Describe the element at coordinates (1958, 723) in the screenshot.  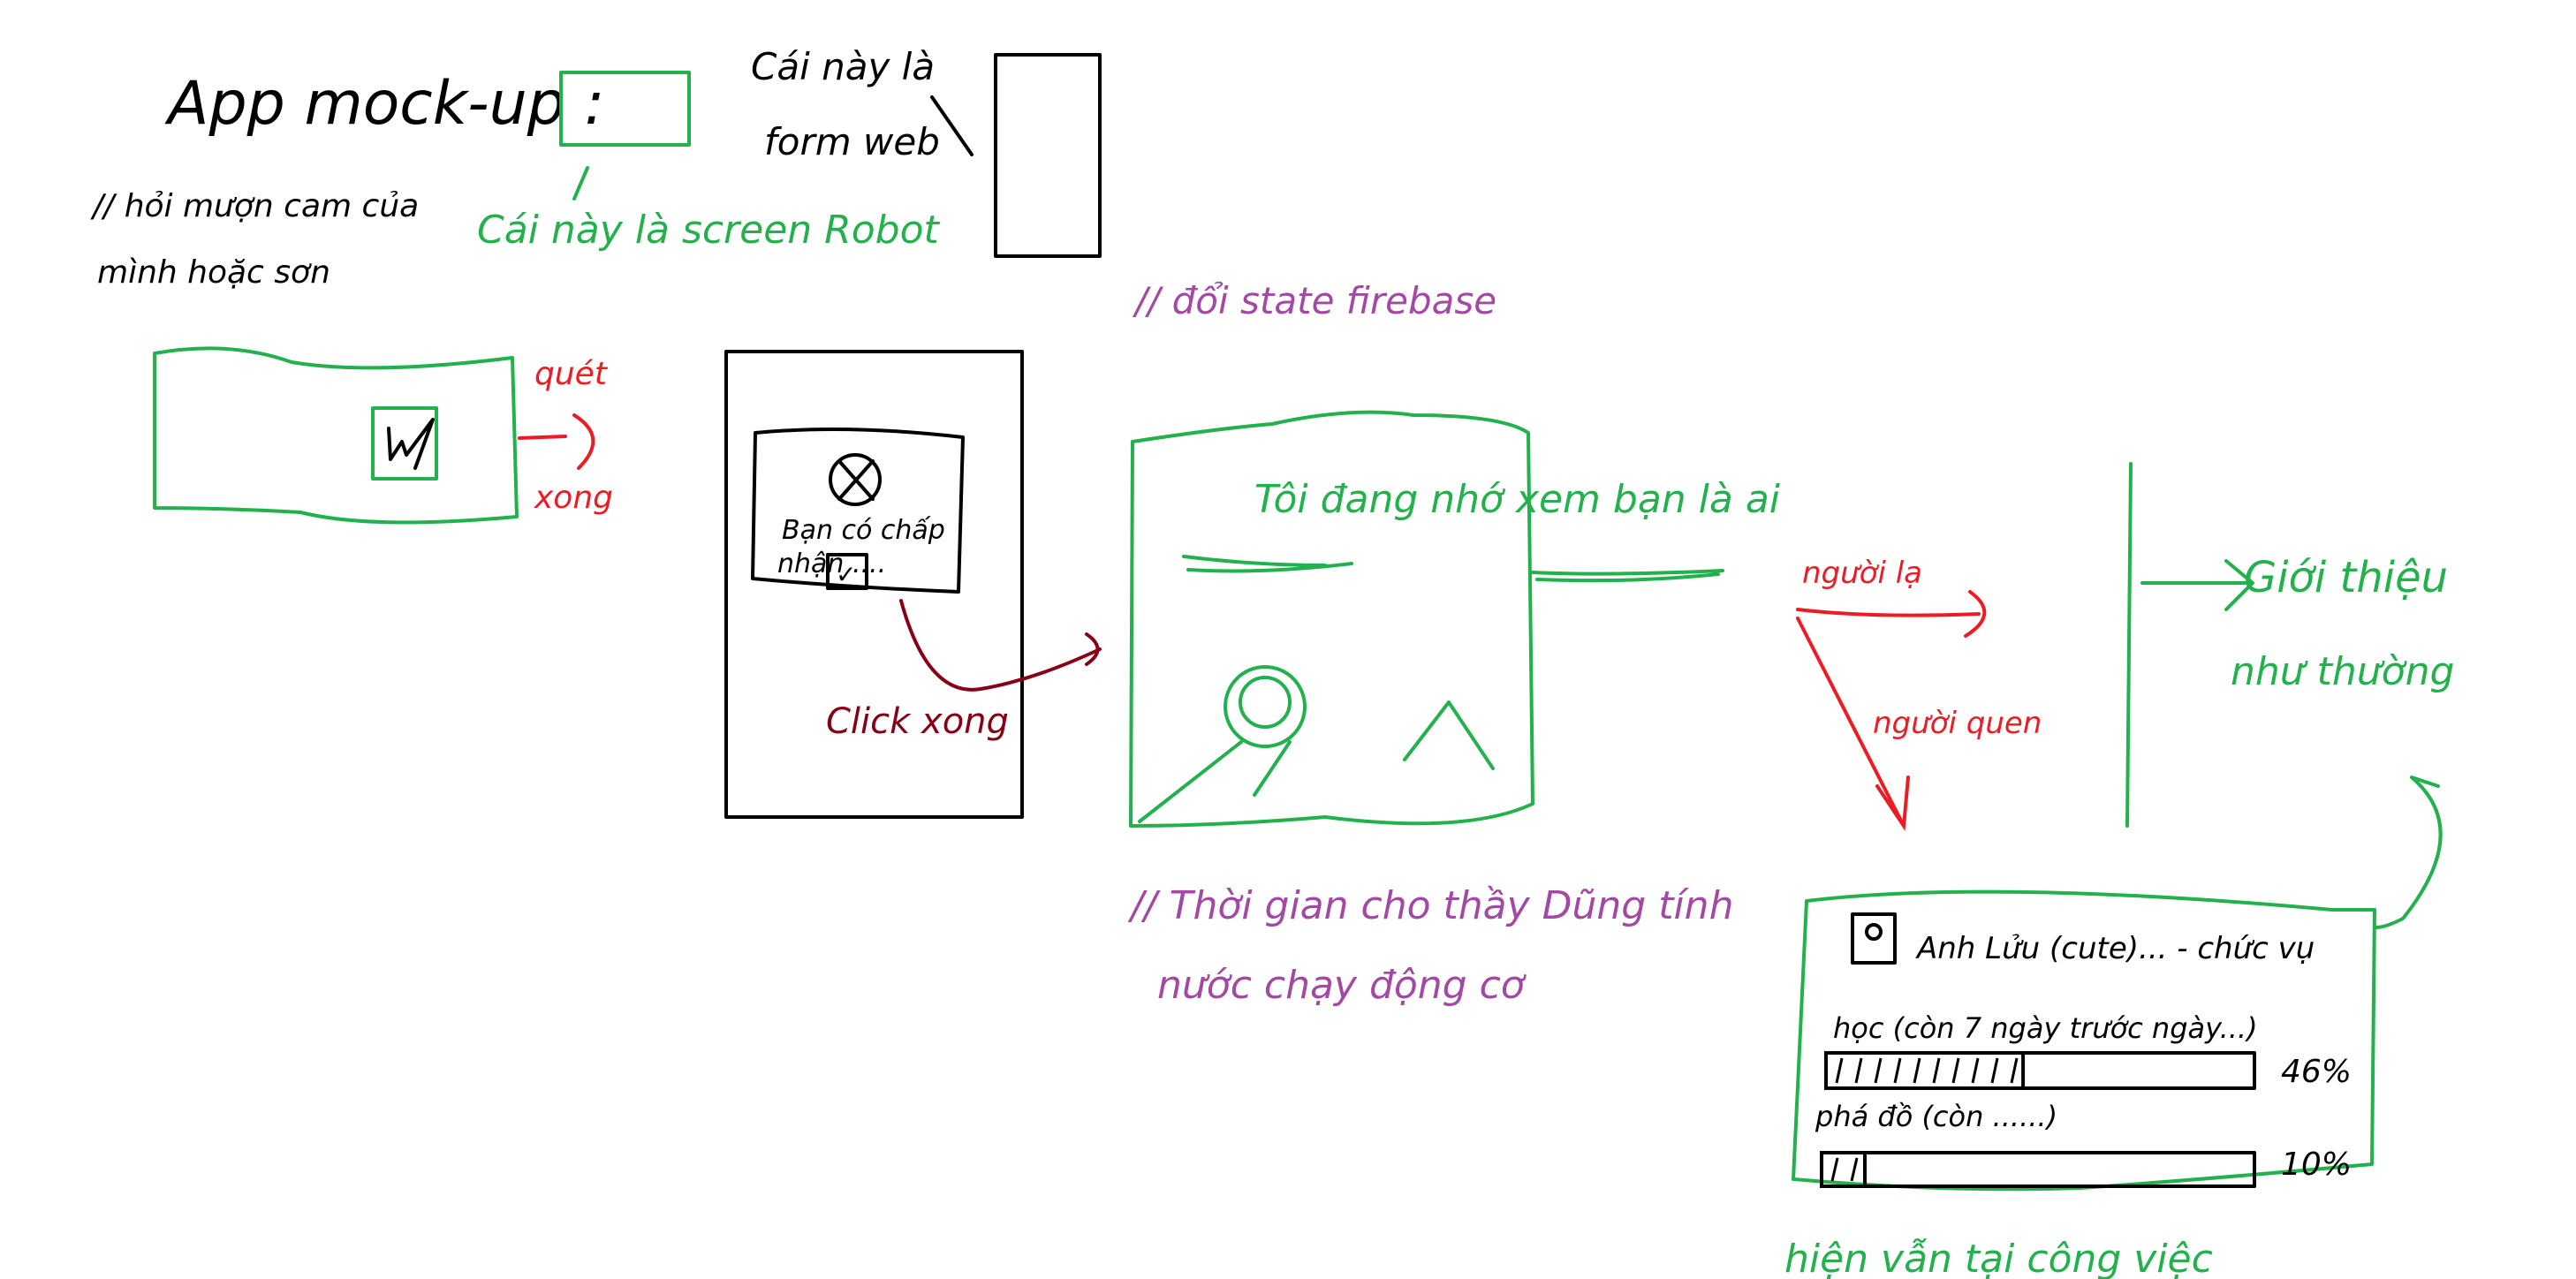
I see `known-label: người quen` at that location.